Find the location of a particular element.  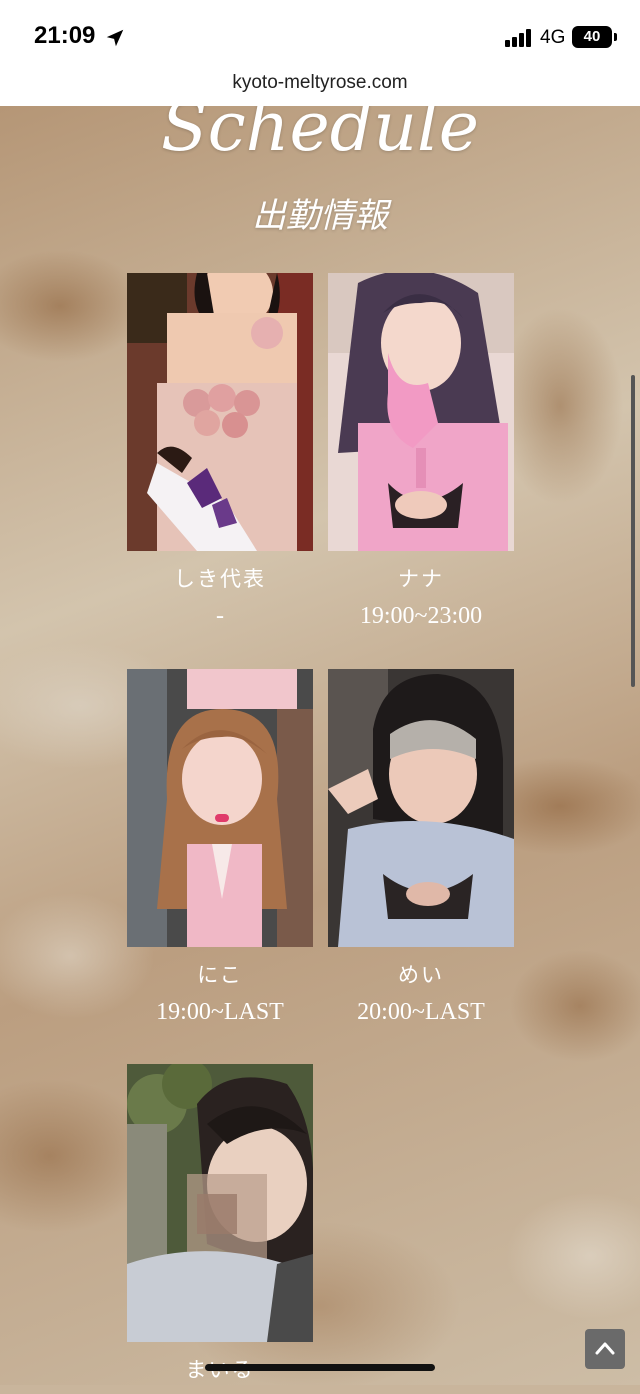

chevron-up-icon is located at coordinates (605, 1348).